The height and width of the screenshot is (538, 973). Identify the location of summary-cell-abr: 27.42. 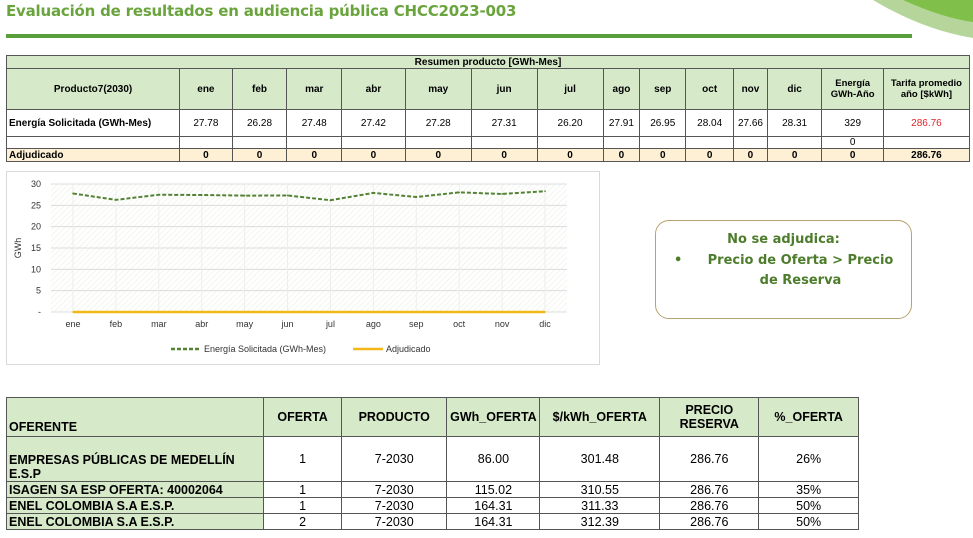
(373, 123).